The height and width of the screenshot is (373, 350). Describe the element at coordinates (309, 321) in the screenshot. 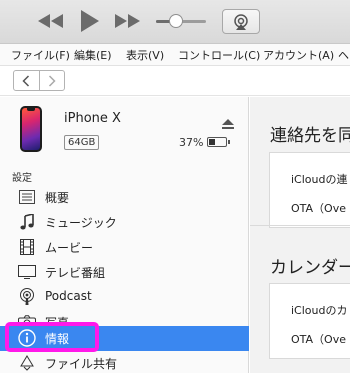

I see `calendar-sync-panel: iCloudのカ OTA（Ove` at that location.